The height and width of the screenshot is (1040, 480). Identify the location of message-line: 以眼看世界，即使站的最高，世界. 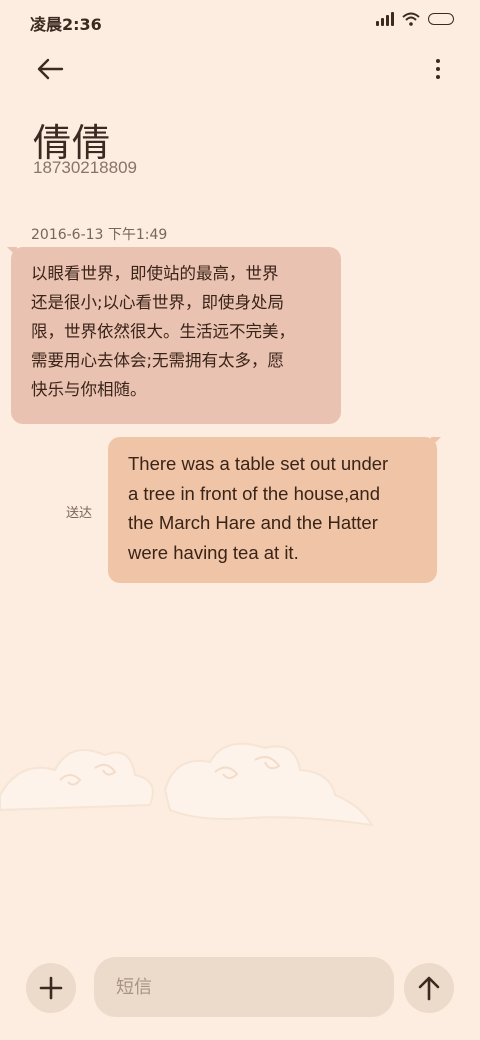
(155, 273).